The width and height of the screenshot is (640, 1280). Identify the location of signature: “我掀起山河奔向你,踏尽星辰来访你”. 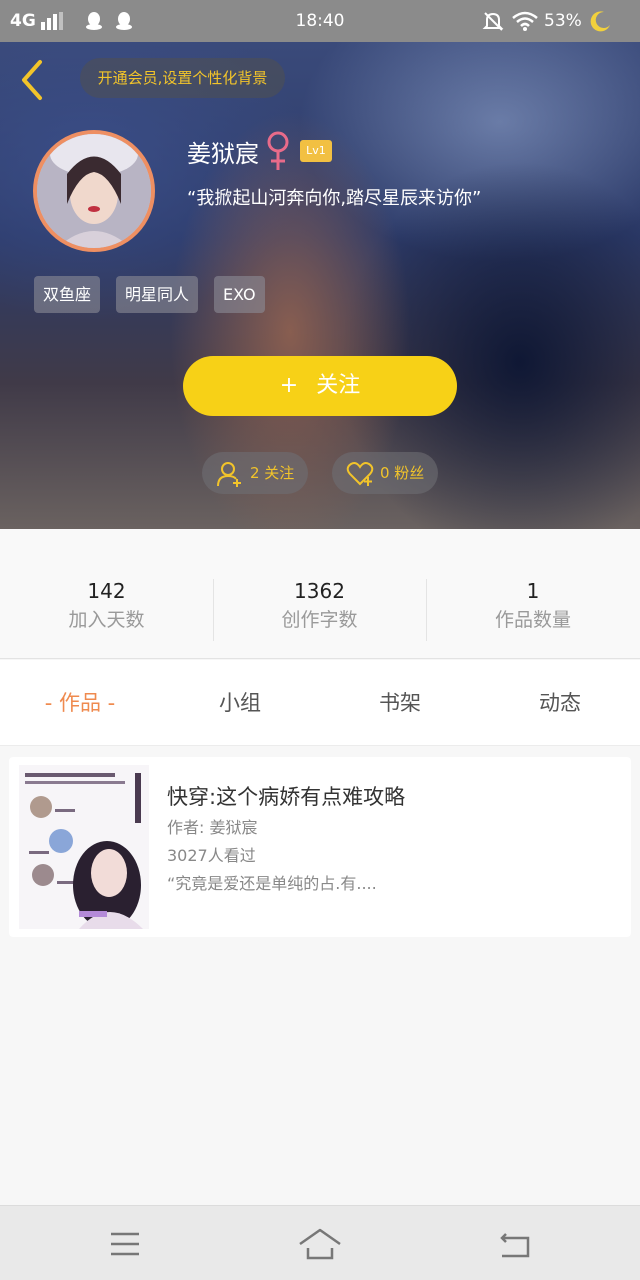
(334, 198).